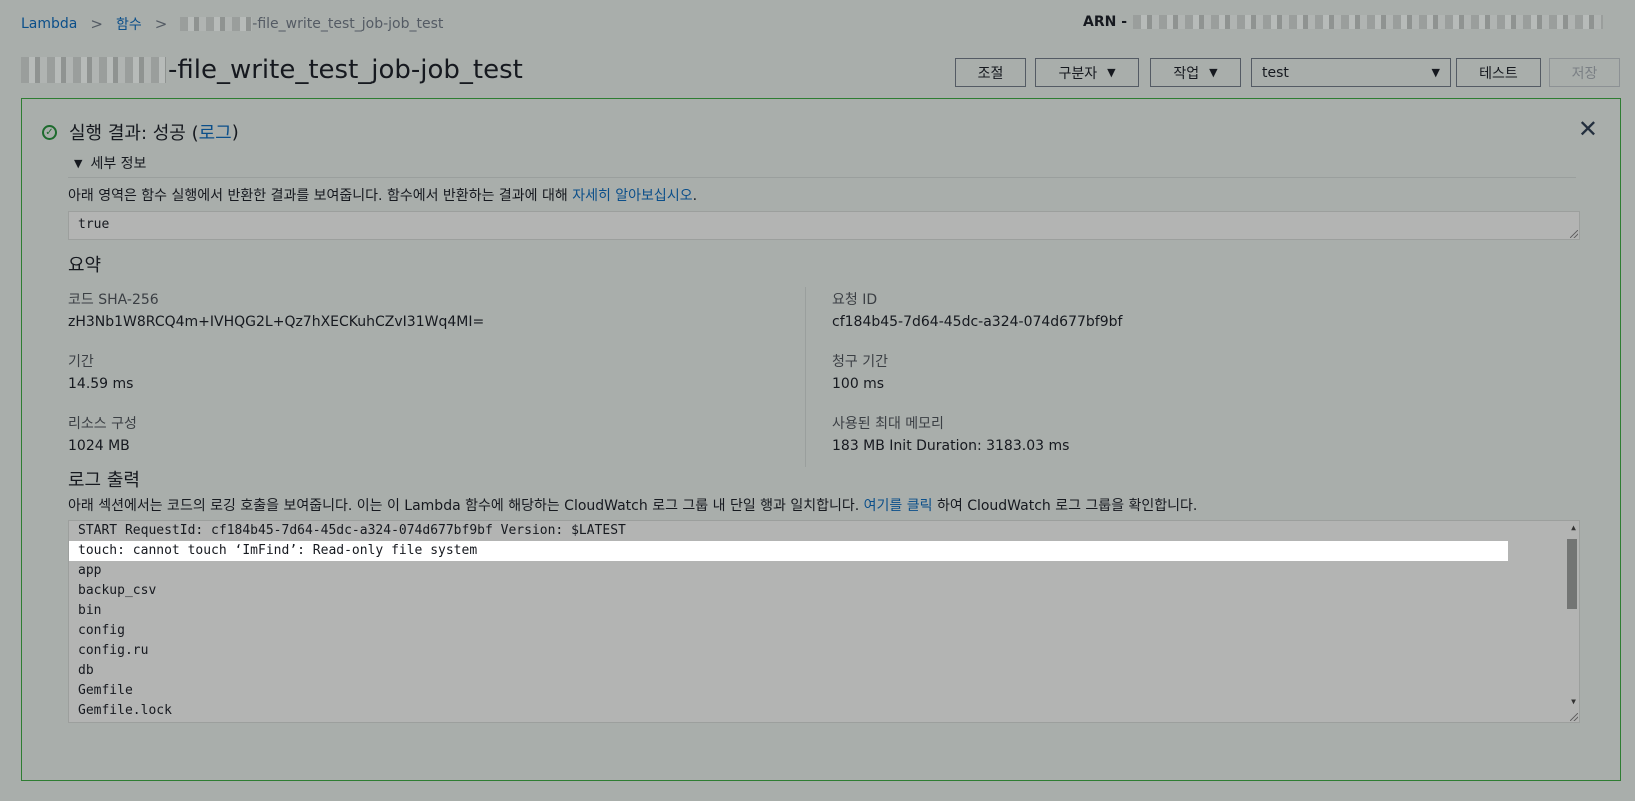 The width and height of the screenshot is (1635, 801). What do you see at coordinates (215, 132) in the screenshot?
I see `log-link: 로그` at bounding box center [215, 132].